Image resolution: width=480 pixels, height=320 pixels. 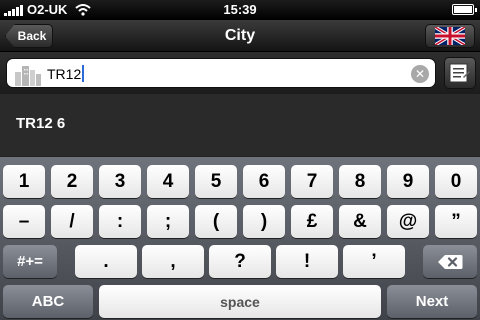 I want to click on status-time: 15:39, so click(x=240, y=9).